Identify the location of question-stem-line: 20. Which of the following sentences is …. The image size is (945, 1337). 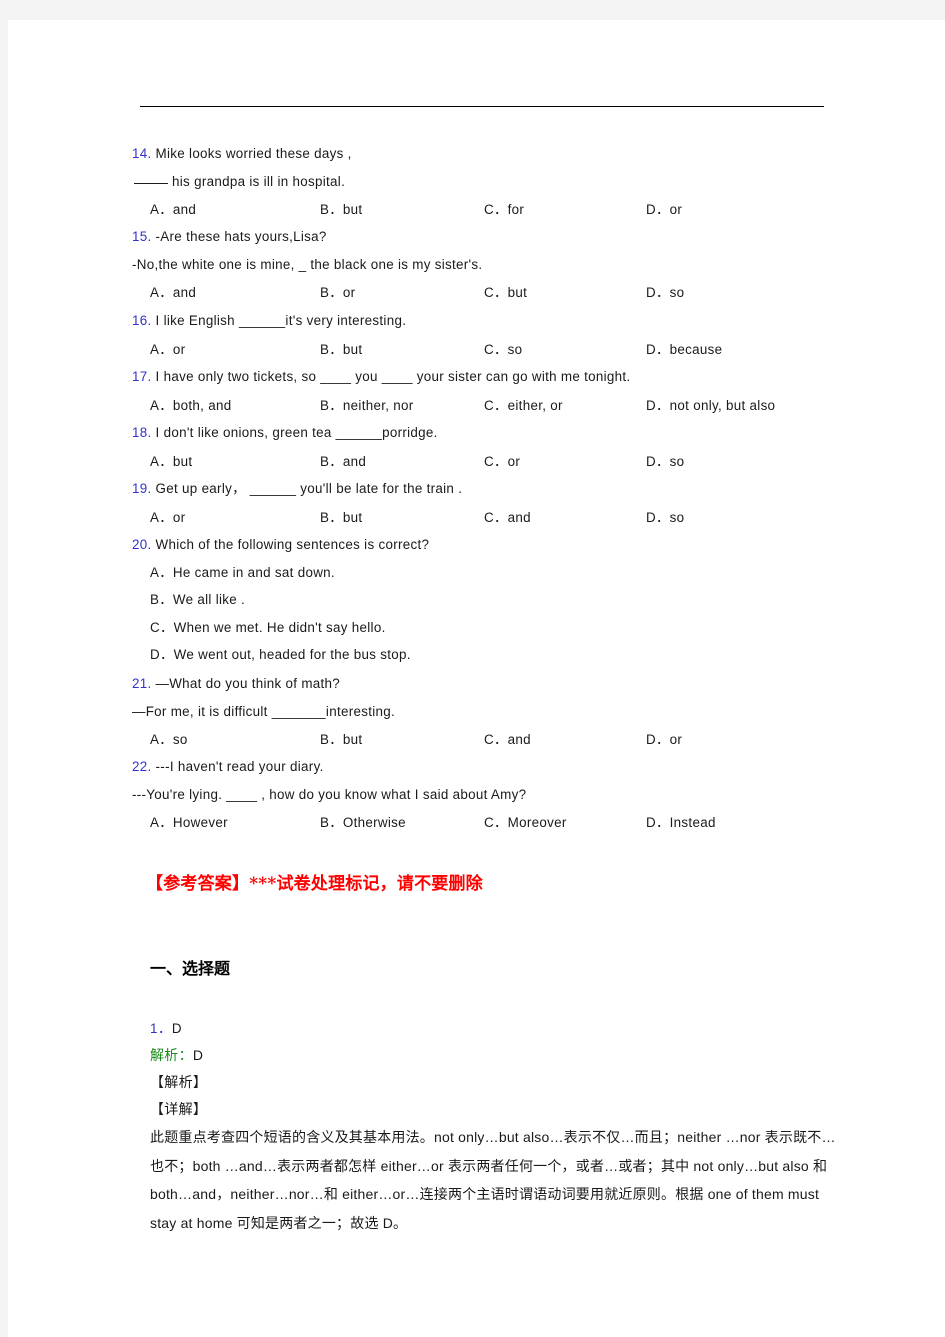
(482, 545).